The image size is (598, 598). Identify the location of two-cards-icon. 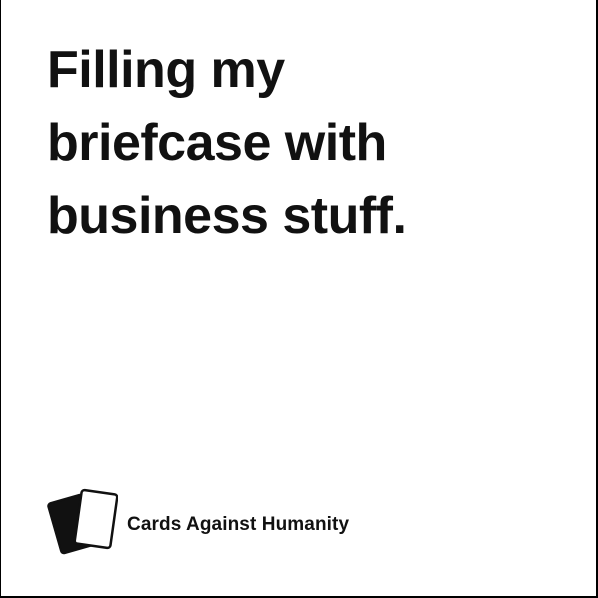
(82, 521).